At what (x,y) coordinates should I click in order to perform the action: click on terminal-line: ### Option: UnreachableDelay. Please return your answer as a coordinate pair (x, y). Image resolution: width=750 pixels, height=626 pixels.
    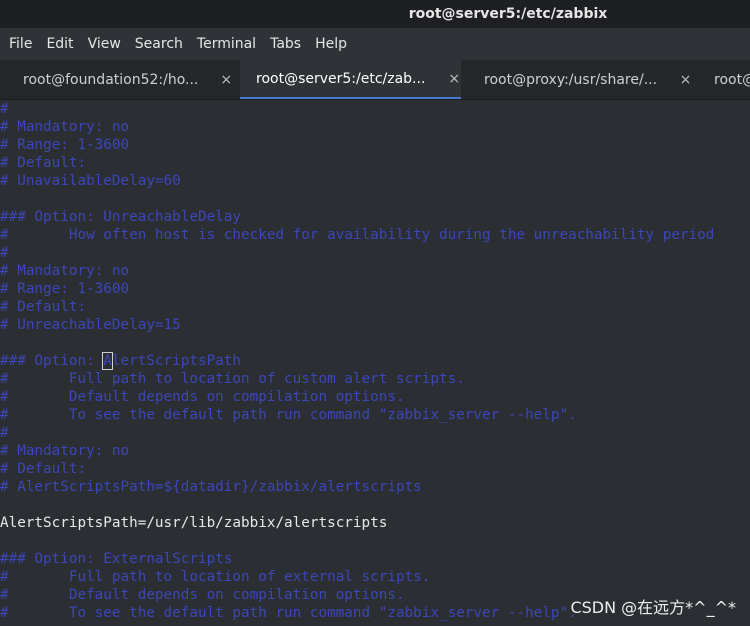
    Looking at the image, I should click on (121, 217).